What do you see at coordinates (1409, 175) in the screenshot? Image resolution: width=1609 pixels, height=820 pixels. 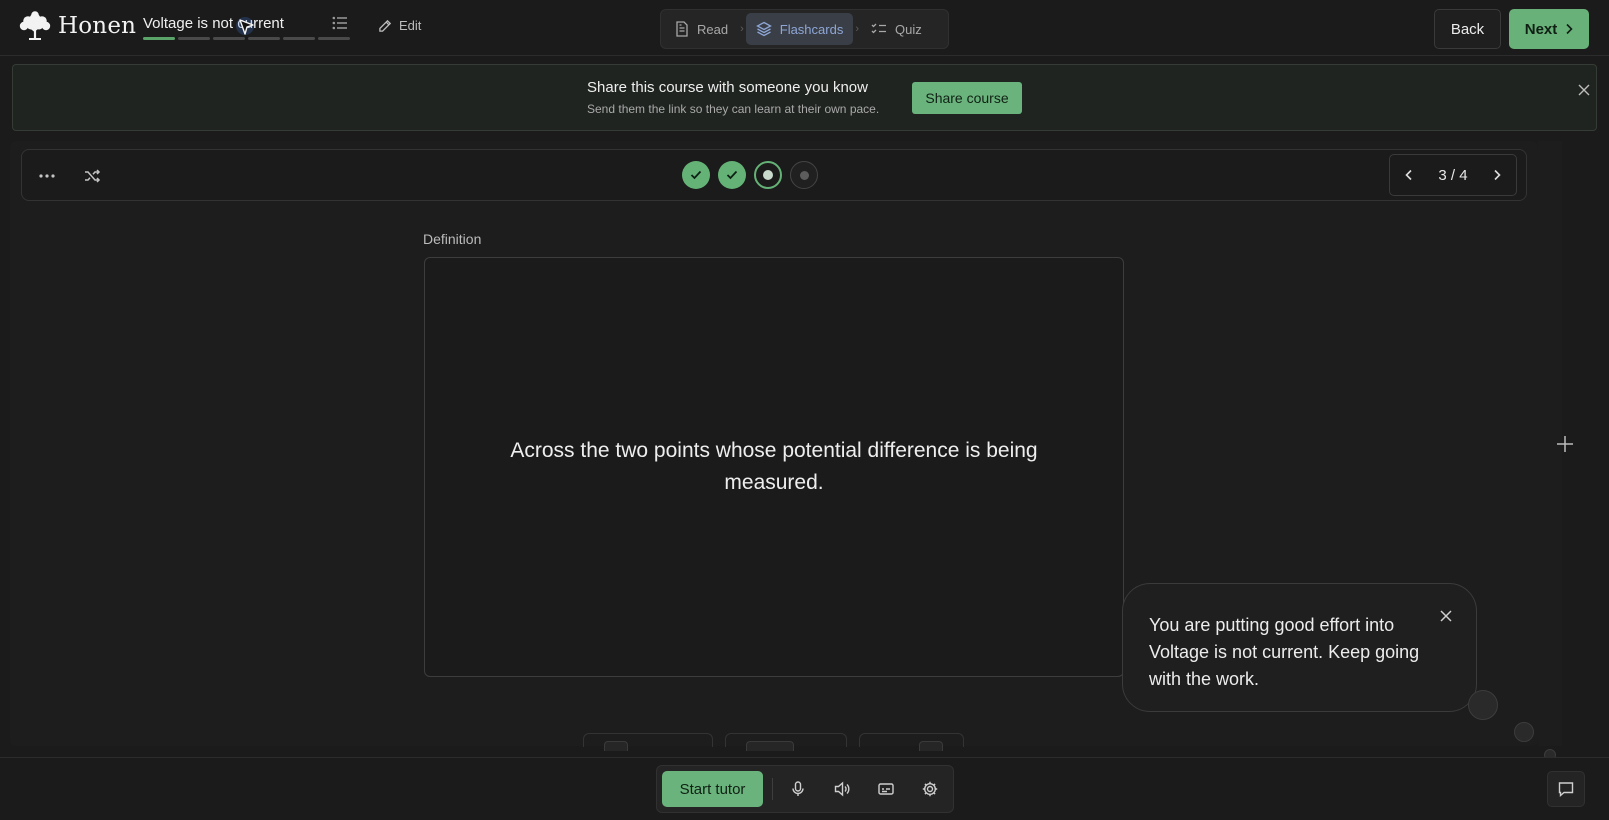 I see `previous-card-icon` at bounding box center [1409, 175].